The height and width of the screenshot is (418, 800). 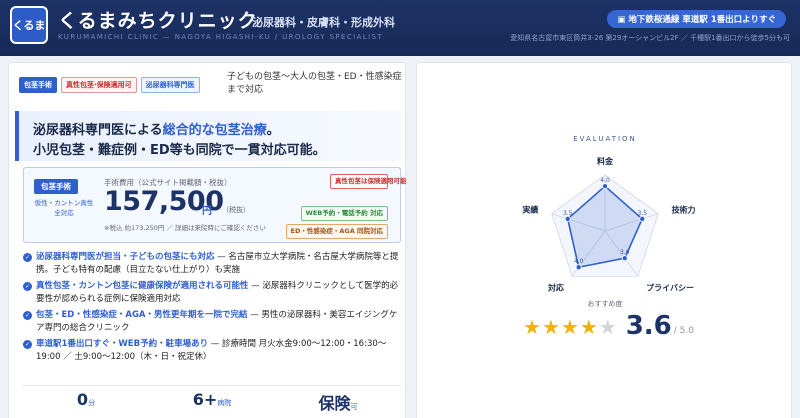 I want to click on clinic-tagline: 泌尿器科・皮膚科・形成外科, so click(x=323, y=22).